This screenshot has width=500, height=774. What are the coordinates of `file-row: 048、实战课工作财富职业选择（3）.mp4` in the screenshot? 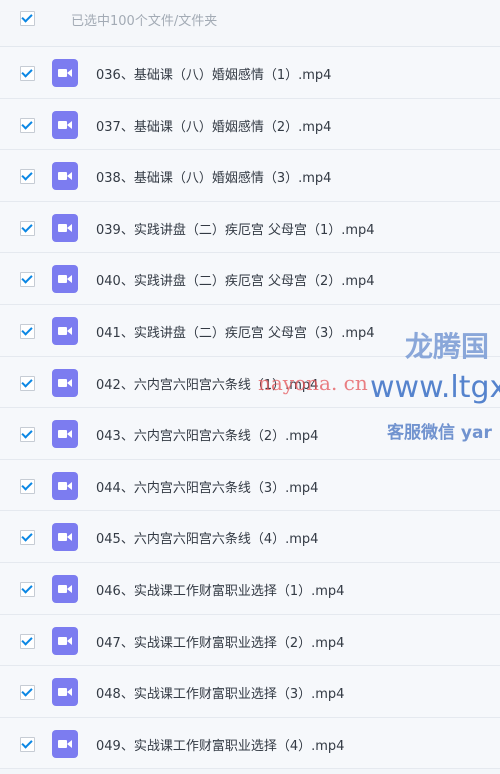 It's located at (250, 692).